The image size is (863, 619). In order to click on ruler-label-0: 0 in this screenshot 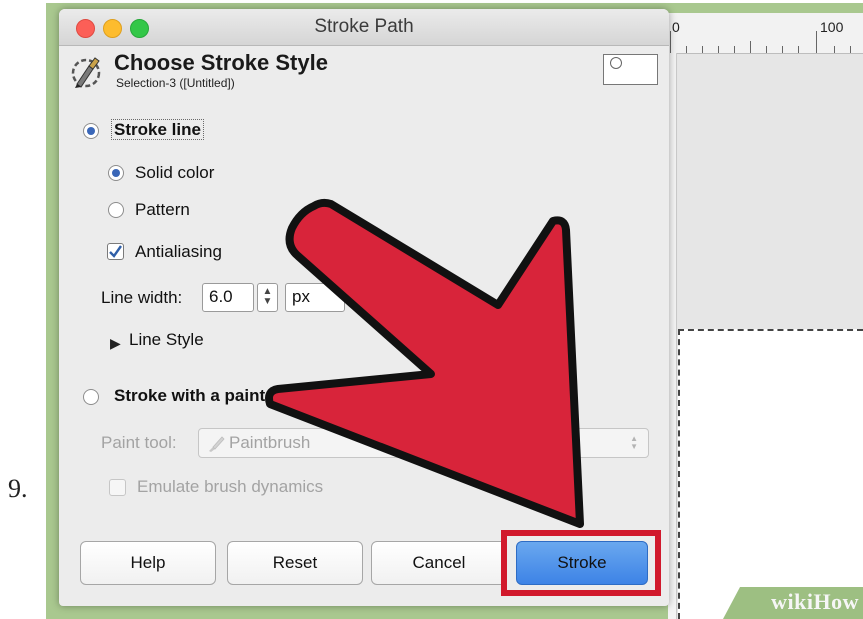, I will do `click(676, 27)`.